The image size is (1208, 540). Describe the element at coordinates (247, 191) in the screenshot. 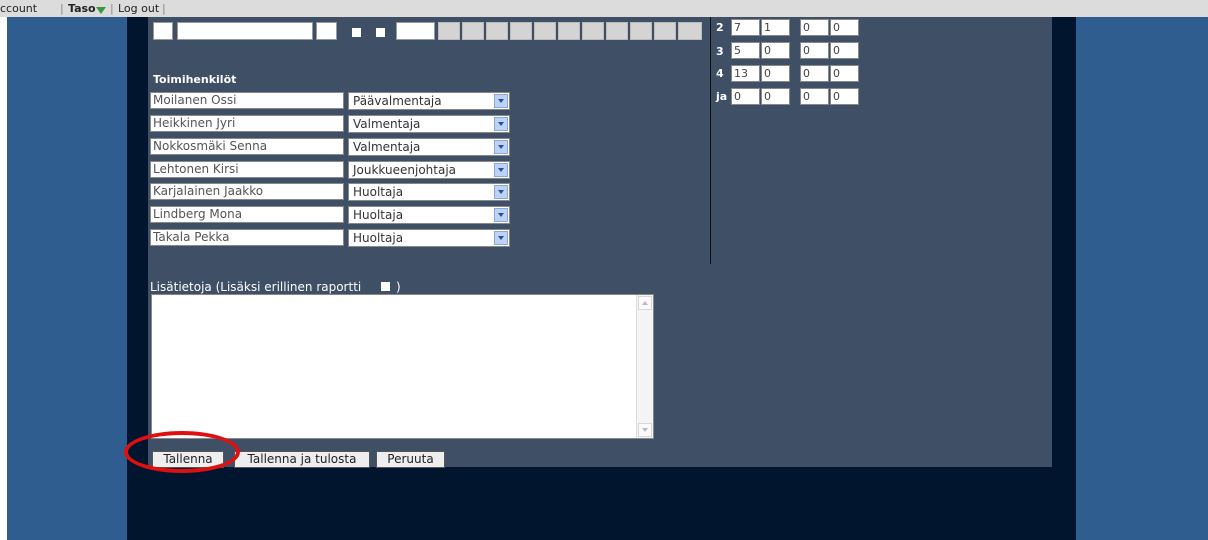

I see `staff-name-field: Karjalainen Jaakko` at that location.